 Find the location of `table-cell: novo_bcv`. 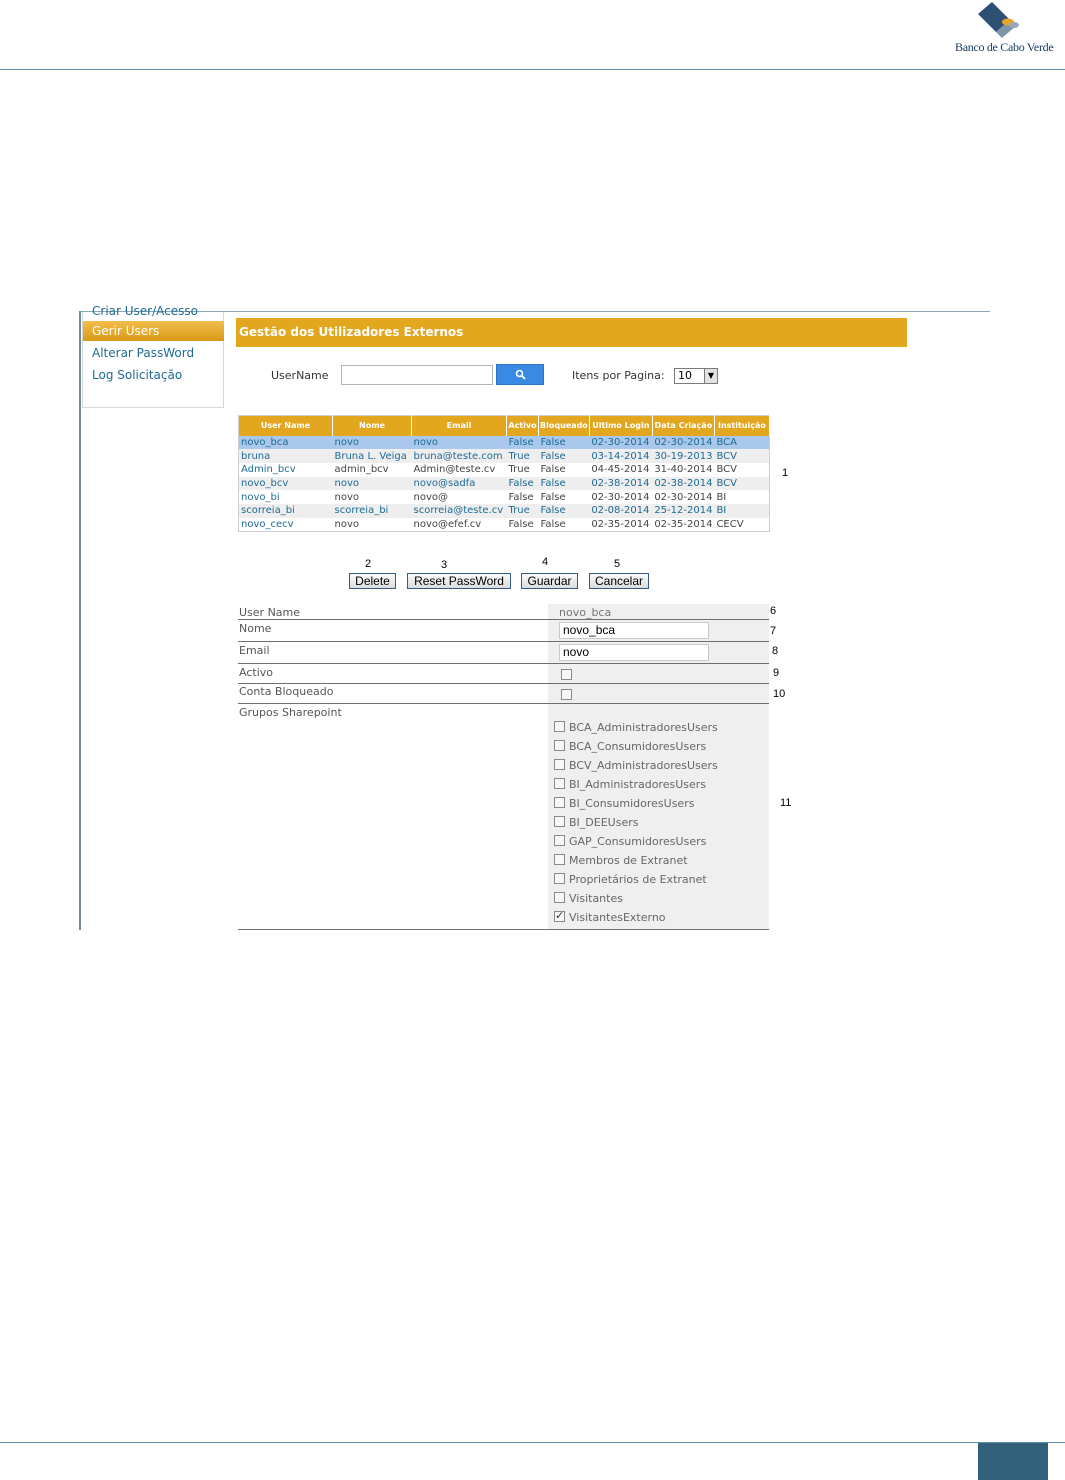

table-cell: novo_bcv is located at coordinates (285, 483).